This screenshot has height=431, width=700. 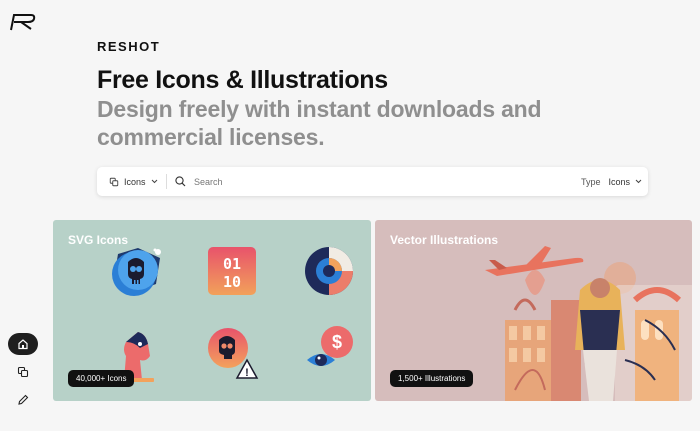 I want to click on reshot-wordmark: RESHOT, so click(x=128, y=46).